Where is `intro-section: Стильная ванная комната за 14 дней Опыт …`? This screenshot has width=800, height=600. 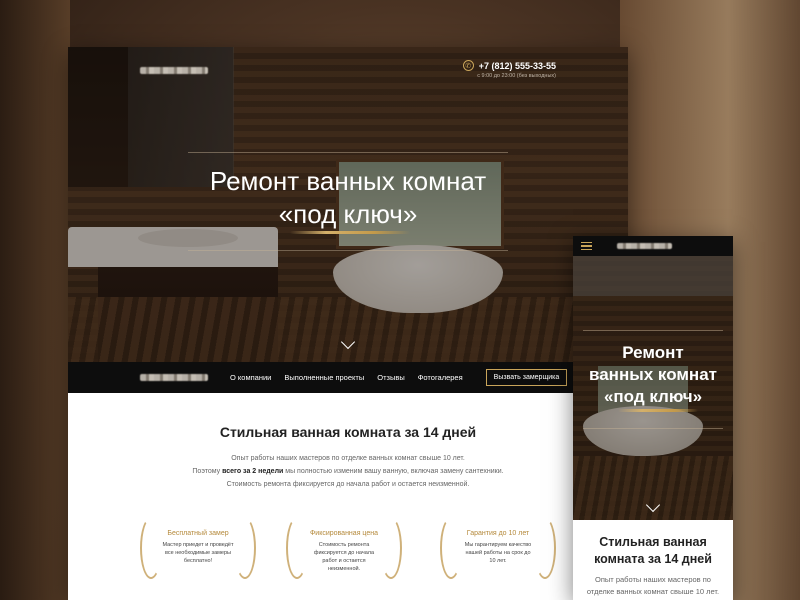
intro-section: Стильная ванная комната за 14 дней Опыт … is located at coordinates (348, 442).